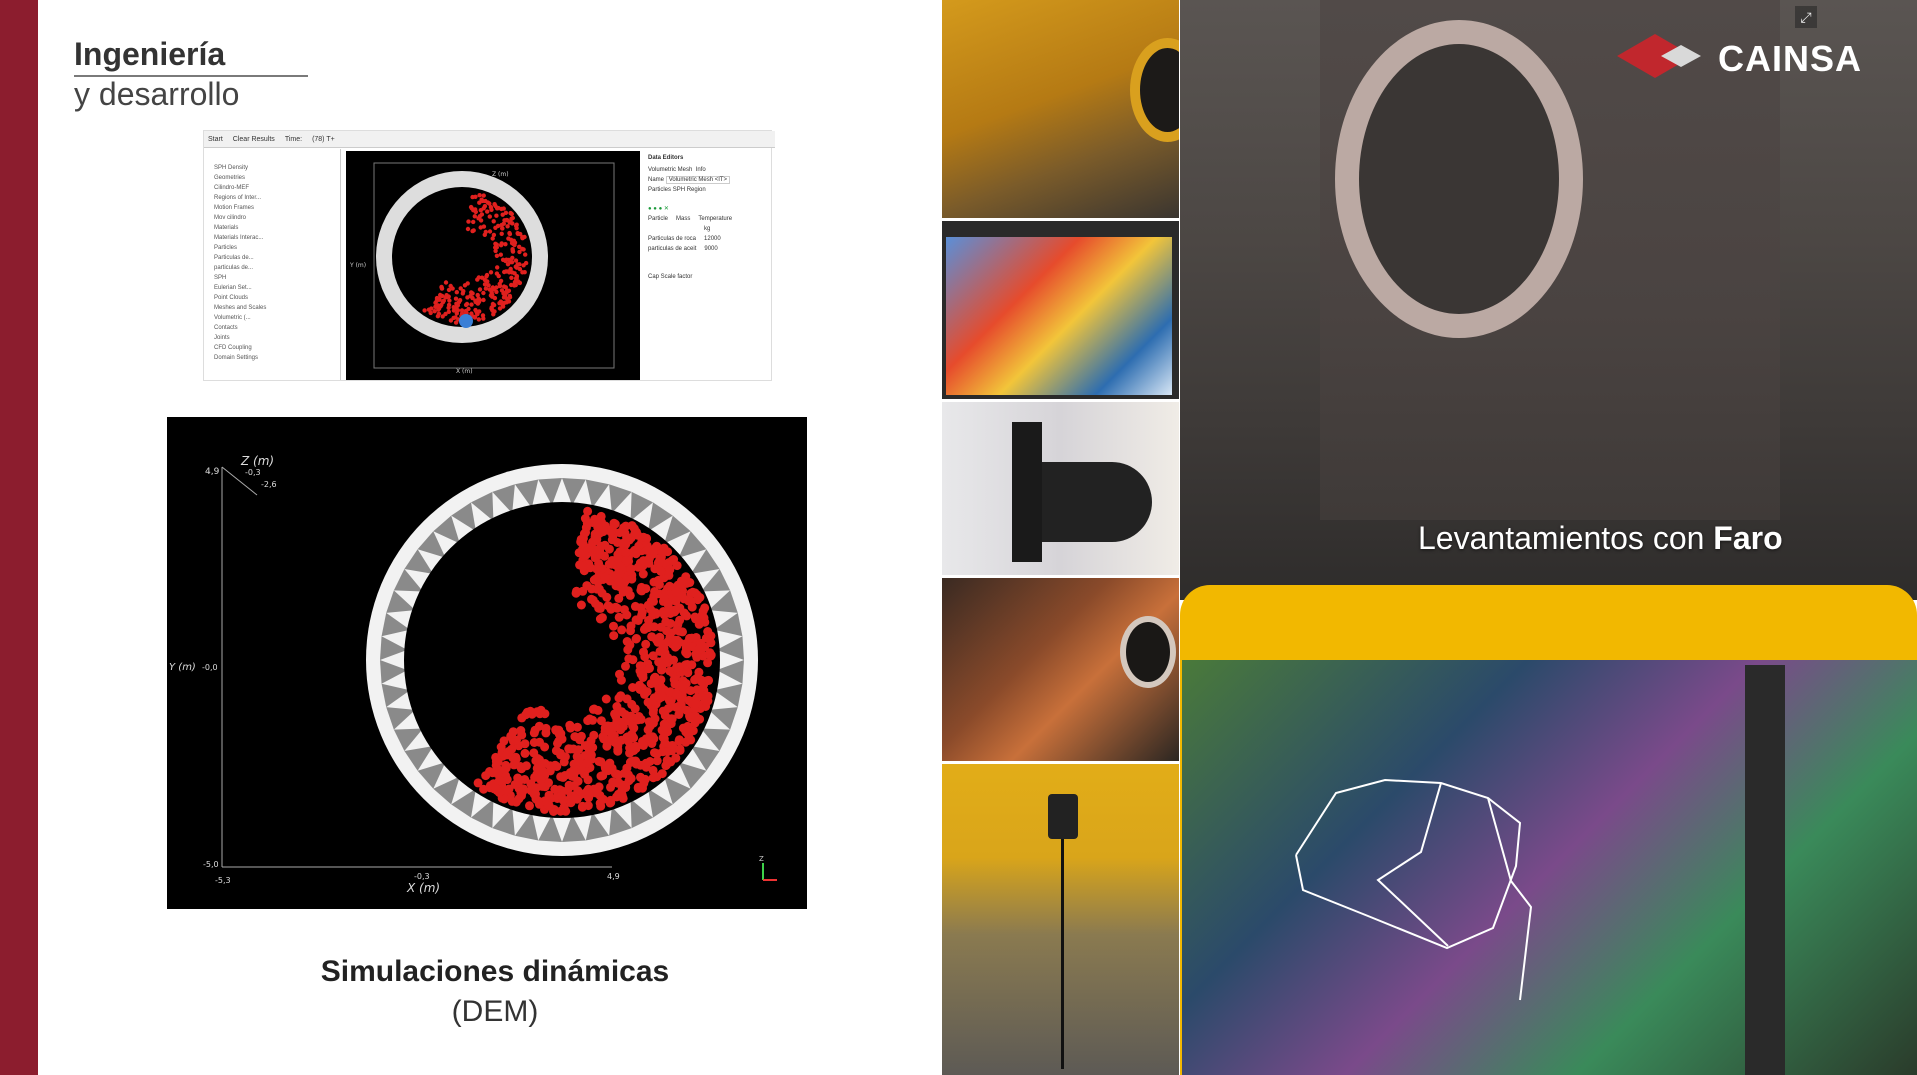 The height and width of the screenshot is (1075, 1917). I want to click on dem-z-label: Z (m), so click(257, 461).